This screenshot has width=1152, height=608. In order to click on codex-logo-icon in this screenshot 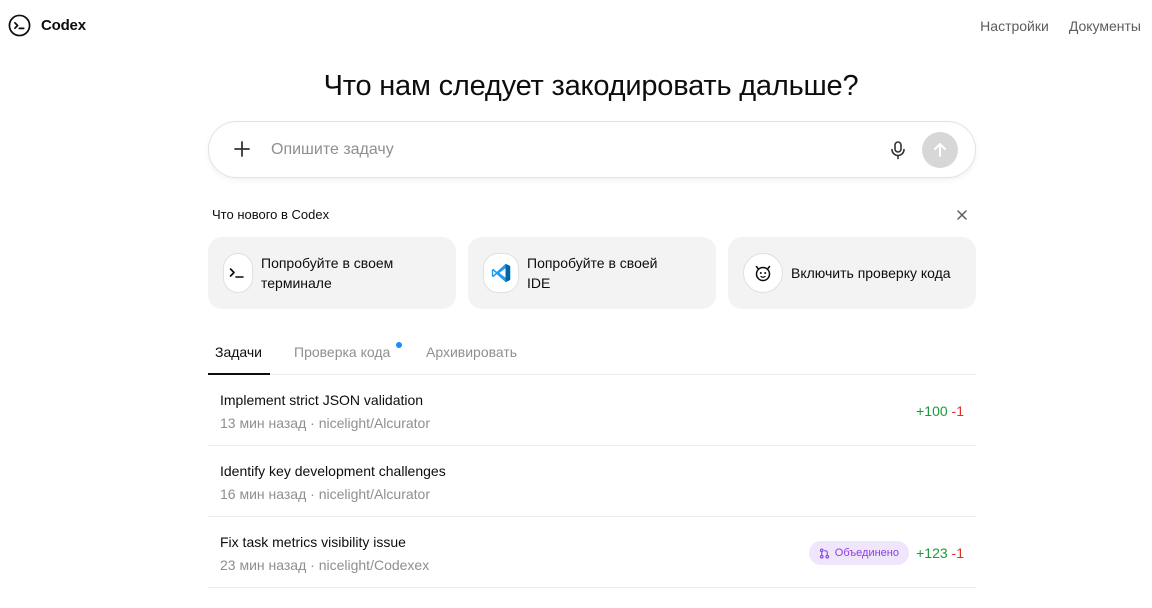, I will do `click(19, 25)`.